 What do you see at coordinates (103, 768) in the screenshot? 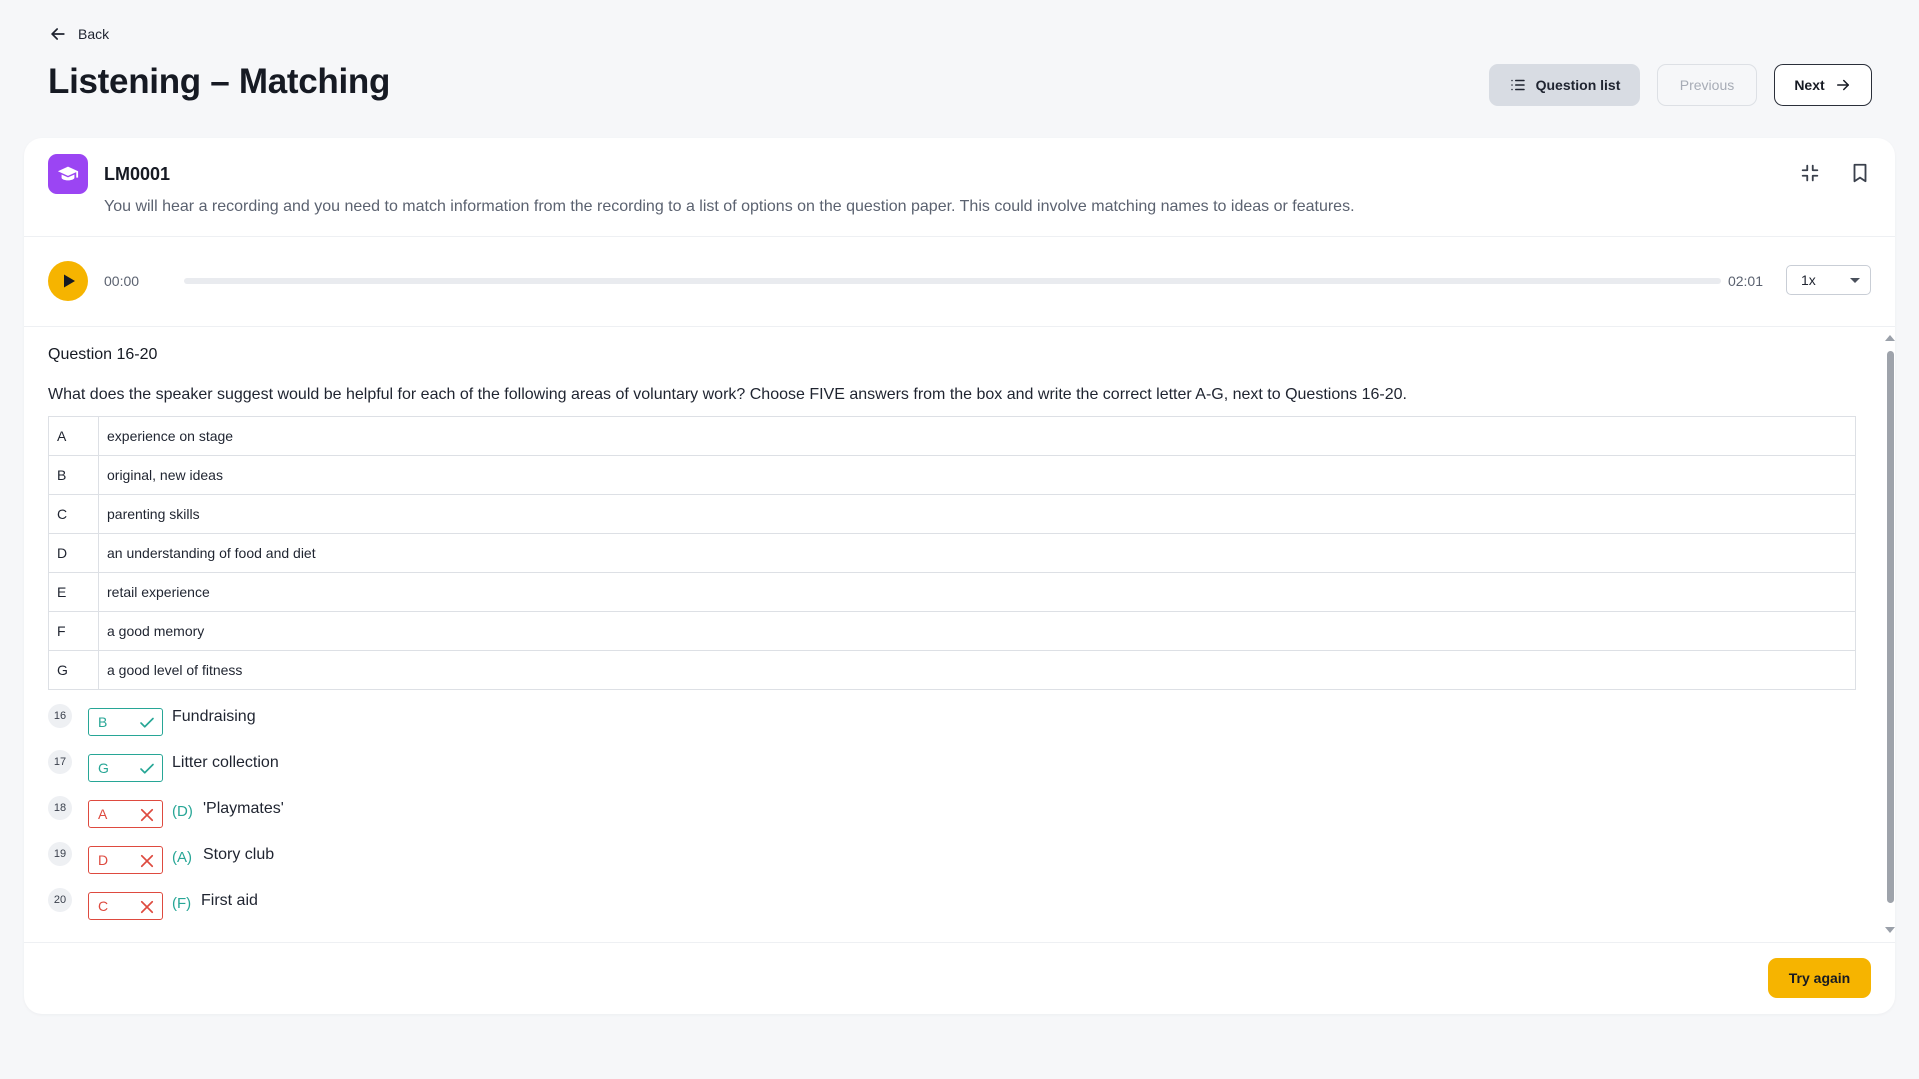
I see `answer-value: G` at bounding box center [103, 768].